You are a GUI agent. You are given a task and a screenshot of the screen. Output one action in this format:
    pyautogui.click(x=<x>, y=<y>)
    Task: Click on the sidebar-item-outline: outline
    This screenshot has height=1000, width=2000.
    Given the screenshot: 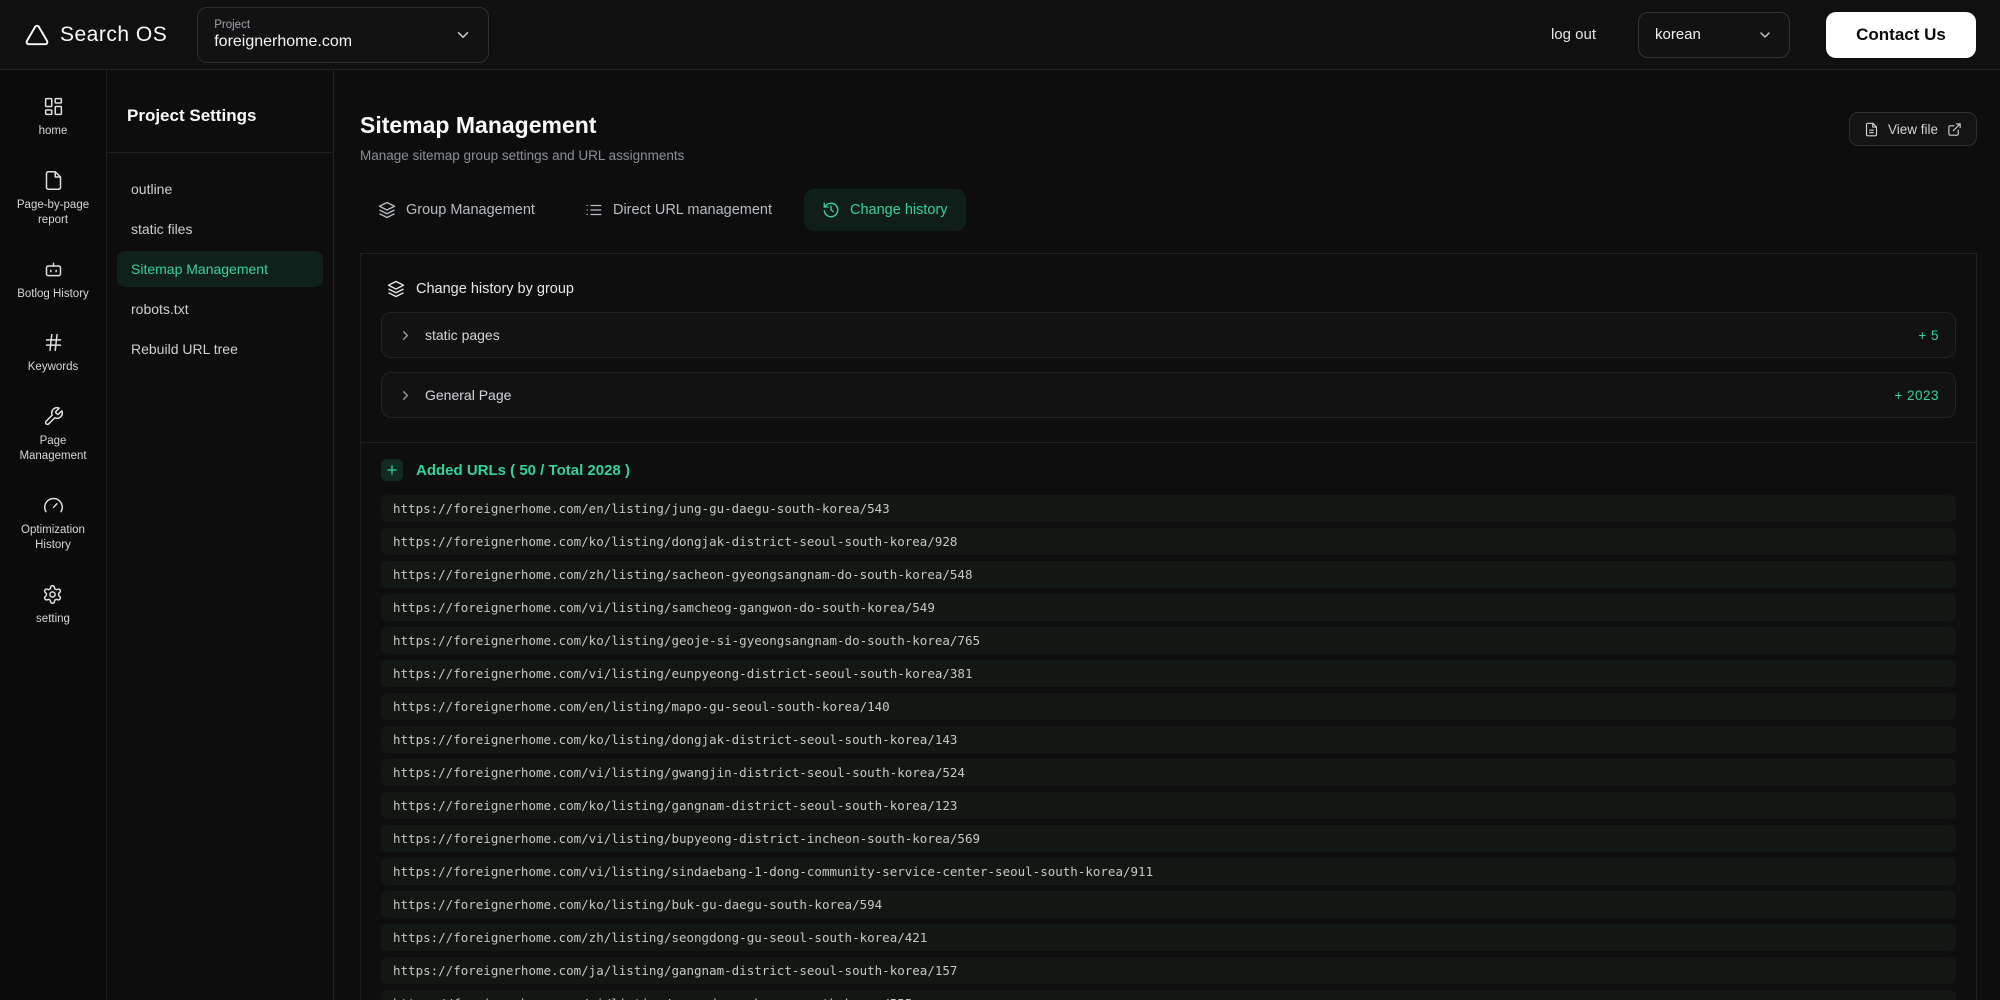 What is the action you would take?
    pyautogui.click(x=220, y=189)
    